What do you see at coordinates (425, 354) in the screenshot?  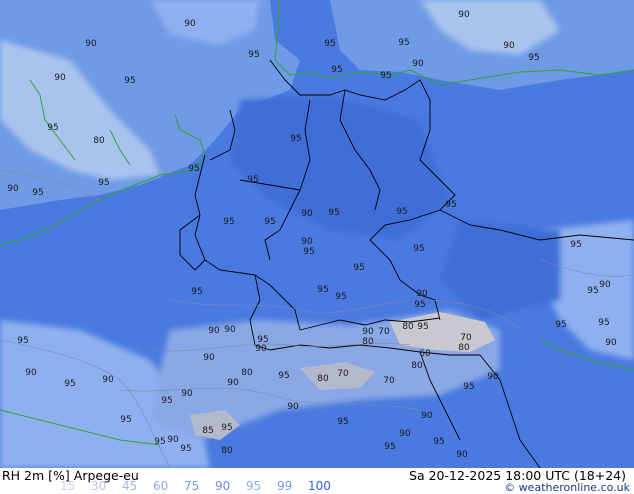 I see `contour-label: 60` at bounding box center [425, 354].